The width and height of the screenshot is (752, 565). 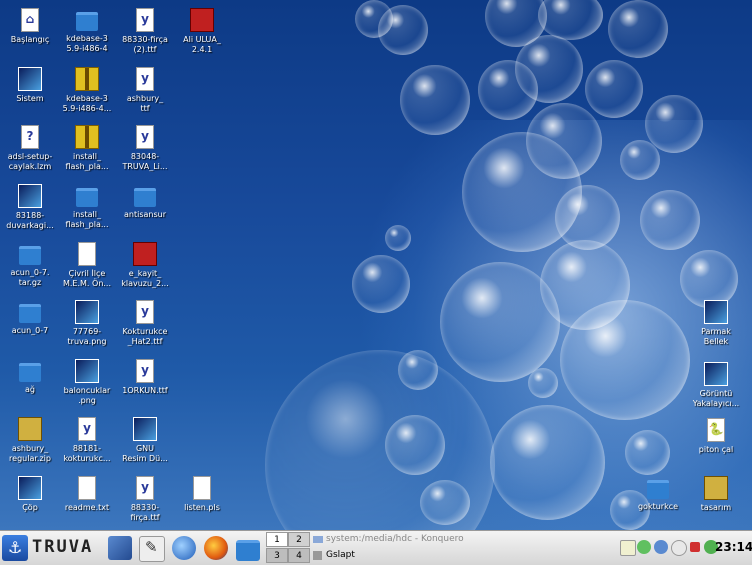 I want to click on icon-label: 77769- truva.png, so click(x=87, y=336).